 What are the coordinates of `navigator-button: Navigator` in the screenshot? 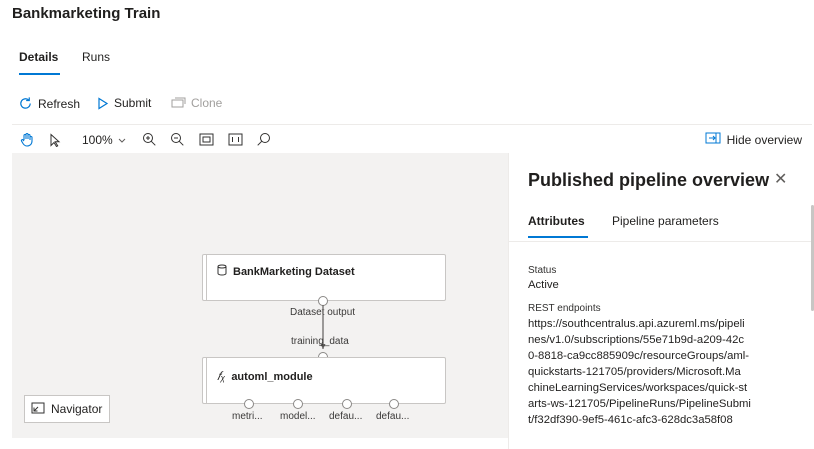 It's located at (67, 409).